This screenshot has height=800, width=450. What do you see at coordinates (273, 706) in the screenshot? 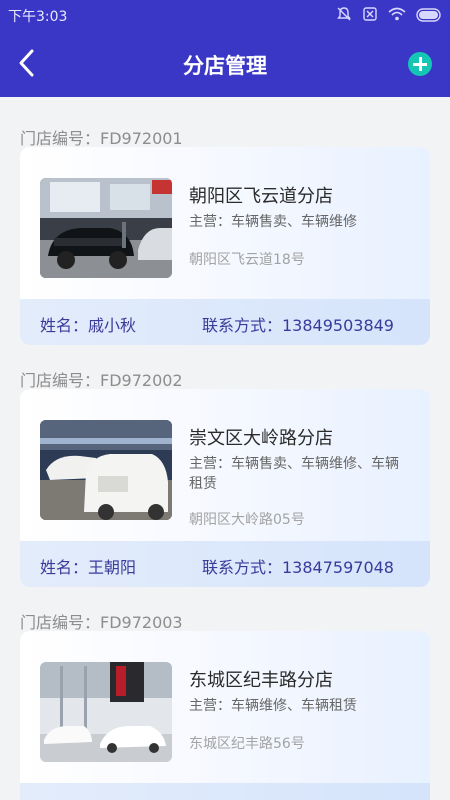
I see `store-business: 主营：车辆维修、车辆租赁` at bounding box center [273, 706].